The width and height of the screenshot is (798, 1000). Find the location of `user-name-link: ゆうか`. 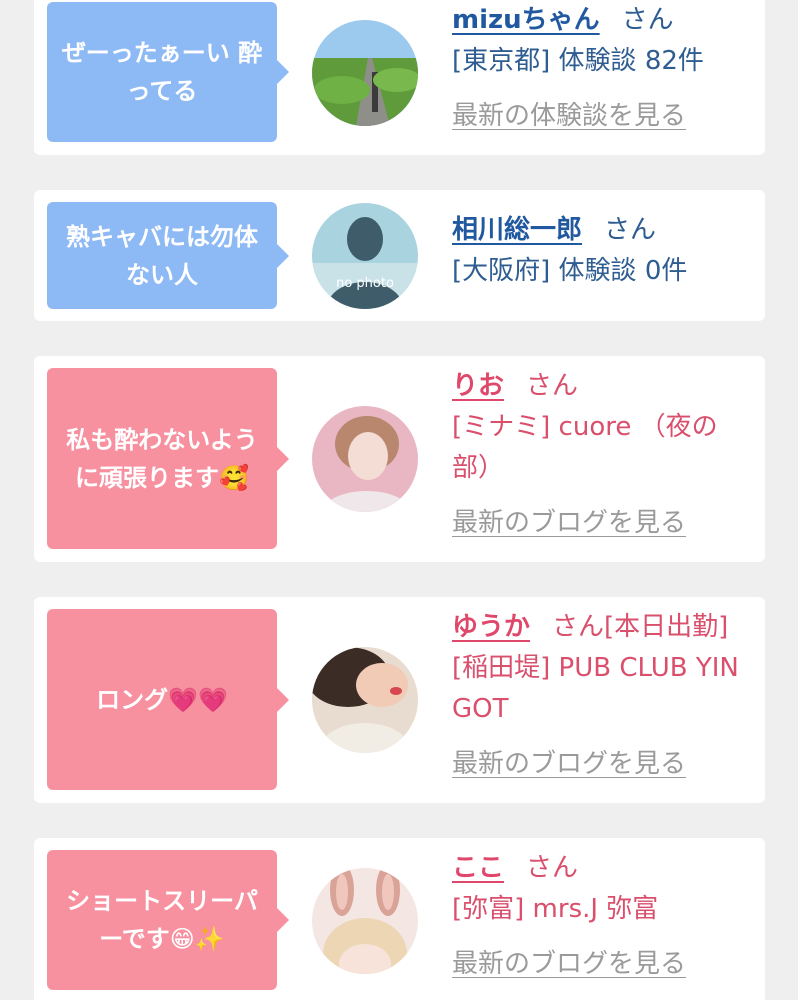

user-name-link: ゆうか is located at coordinates (491, 627).